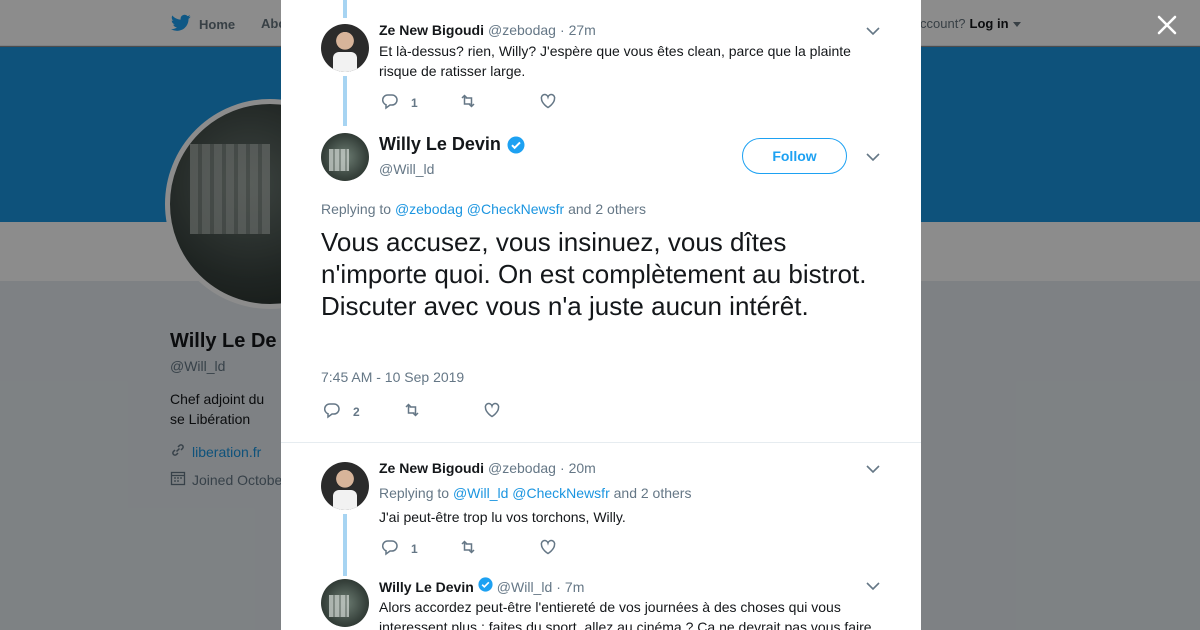 This screenshot has height=630, width=1200. I want to click on main-author-name-text: Willy Le Devin, so click(440, 144).